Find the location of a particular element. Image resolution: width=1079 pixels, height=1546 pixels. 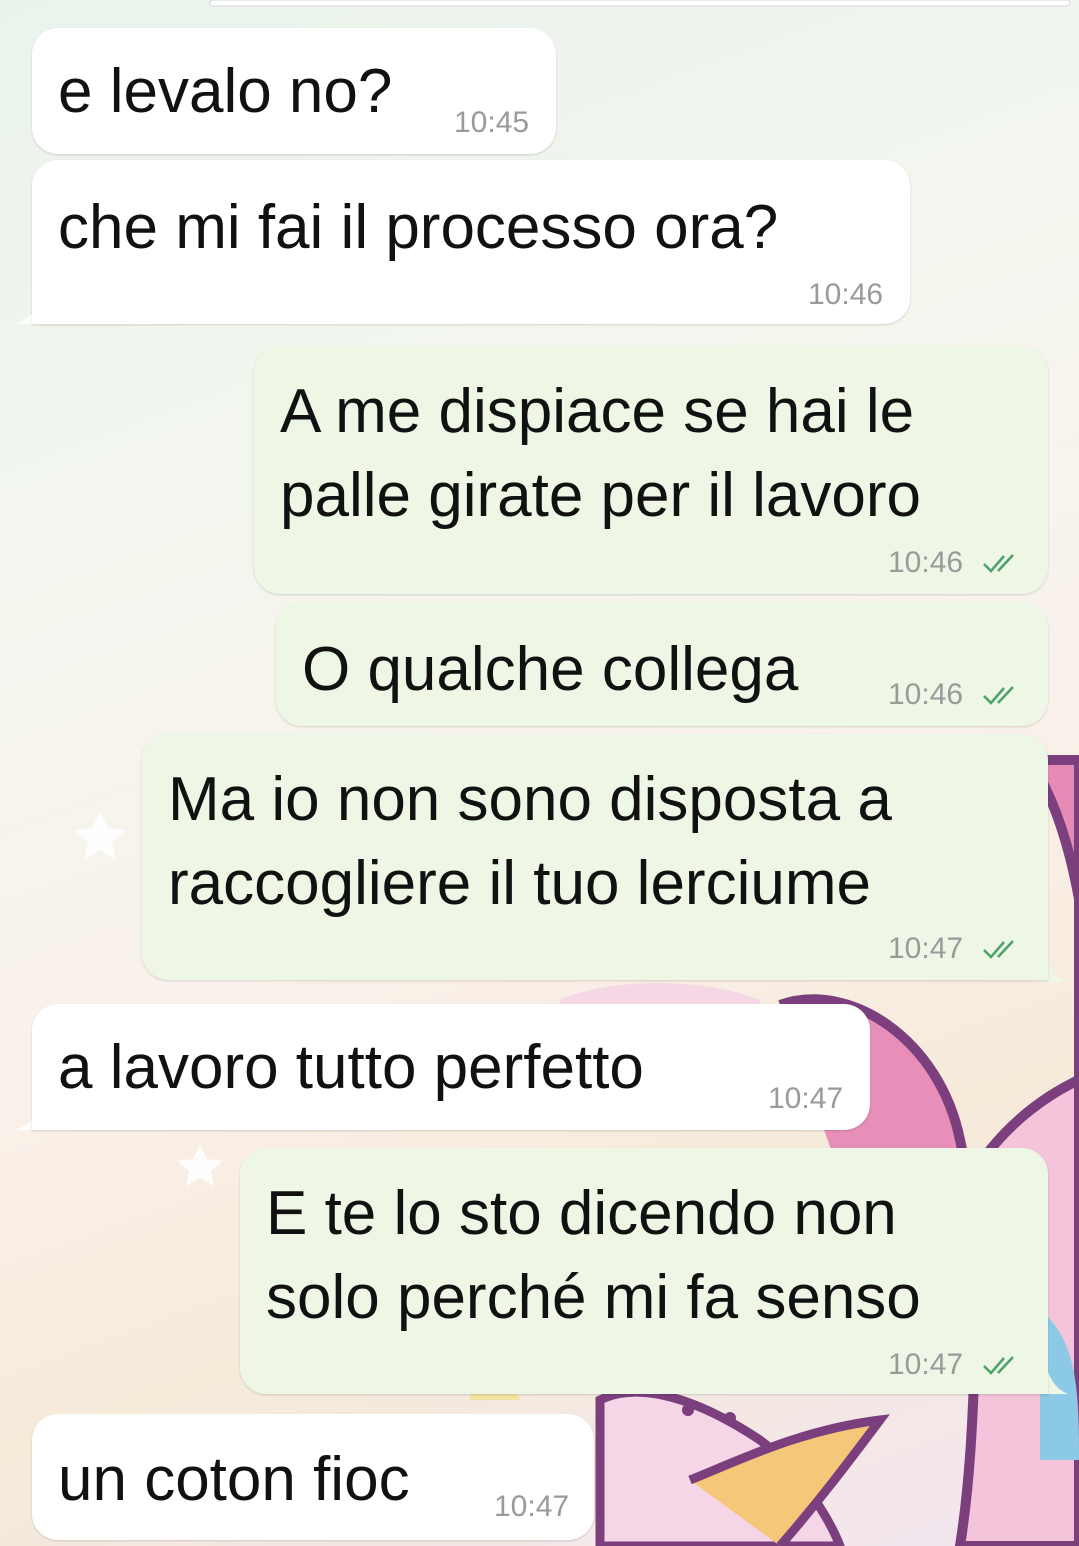

message-incoming: che mi fai il processo ora? 10:46 is located at coordinates (471, 242).